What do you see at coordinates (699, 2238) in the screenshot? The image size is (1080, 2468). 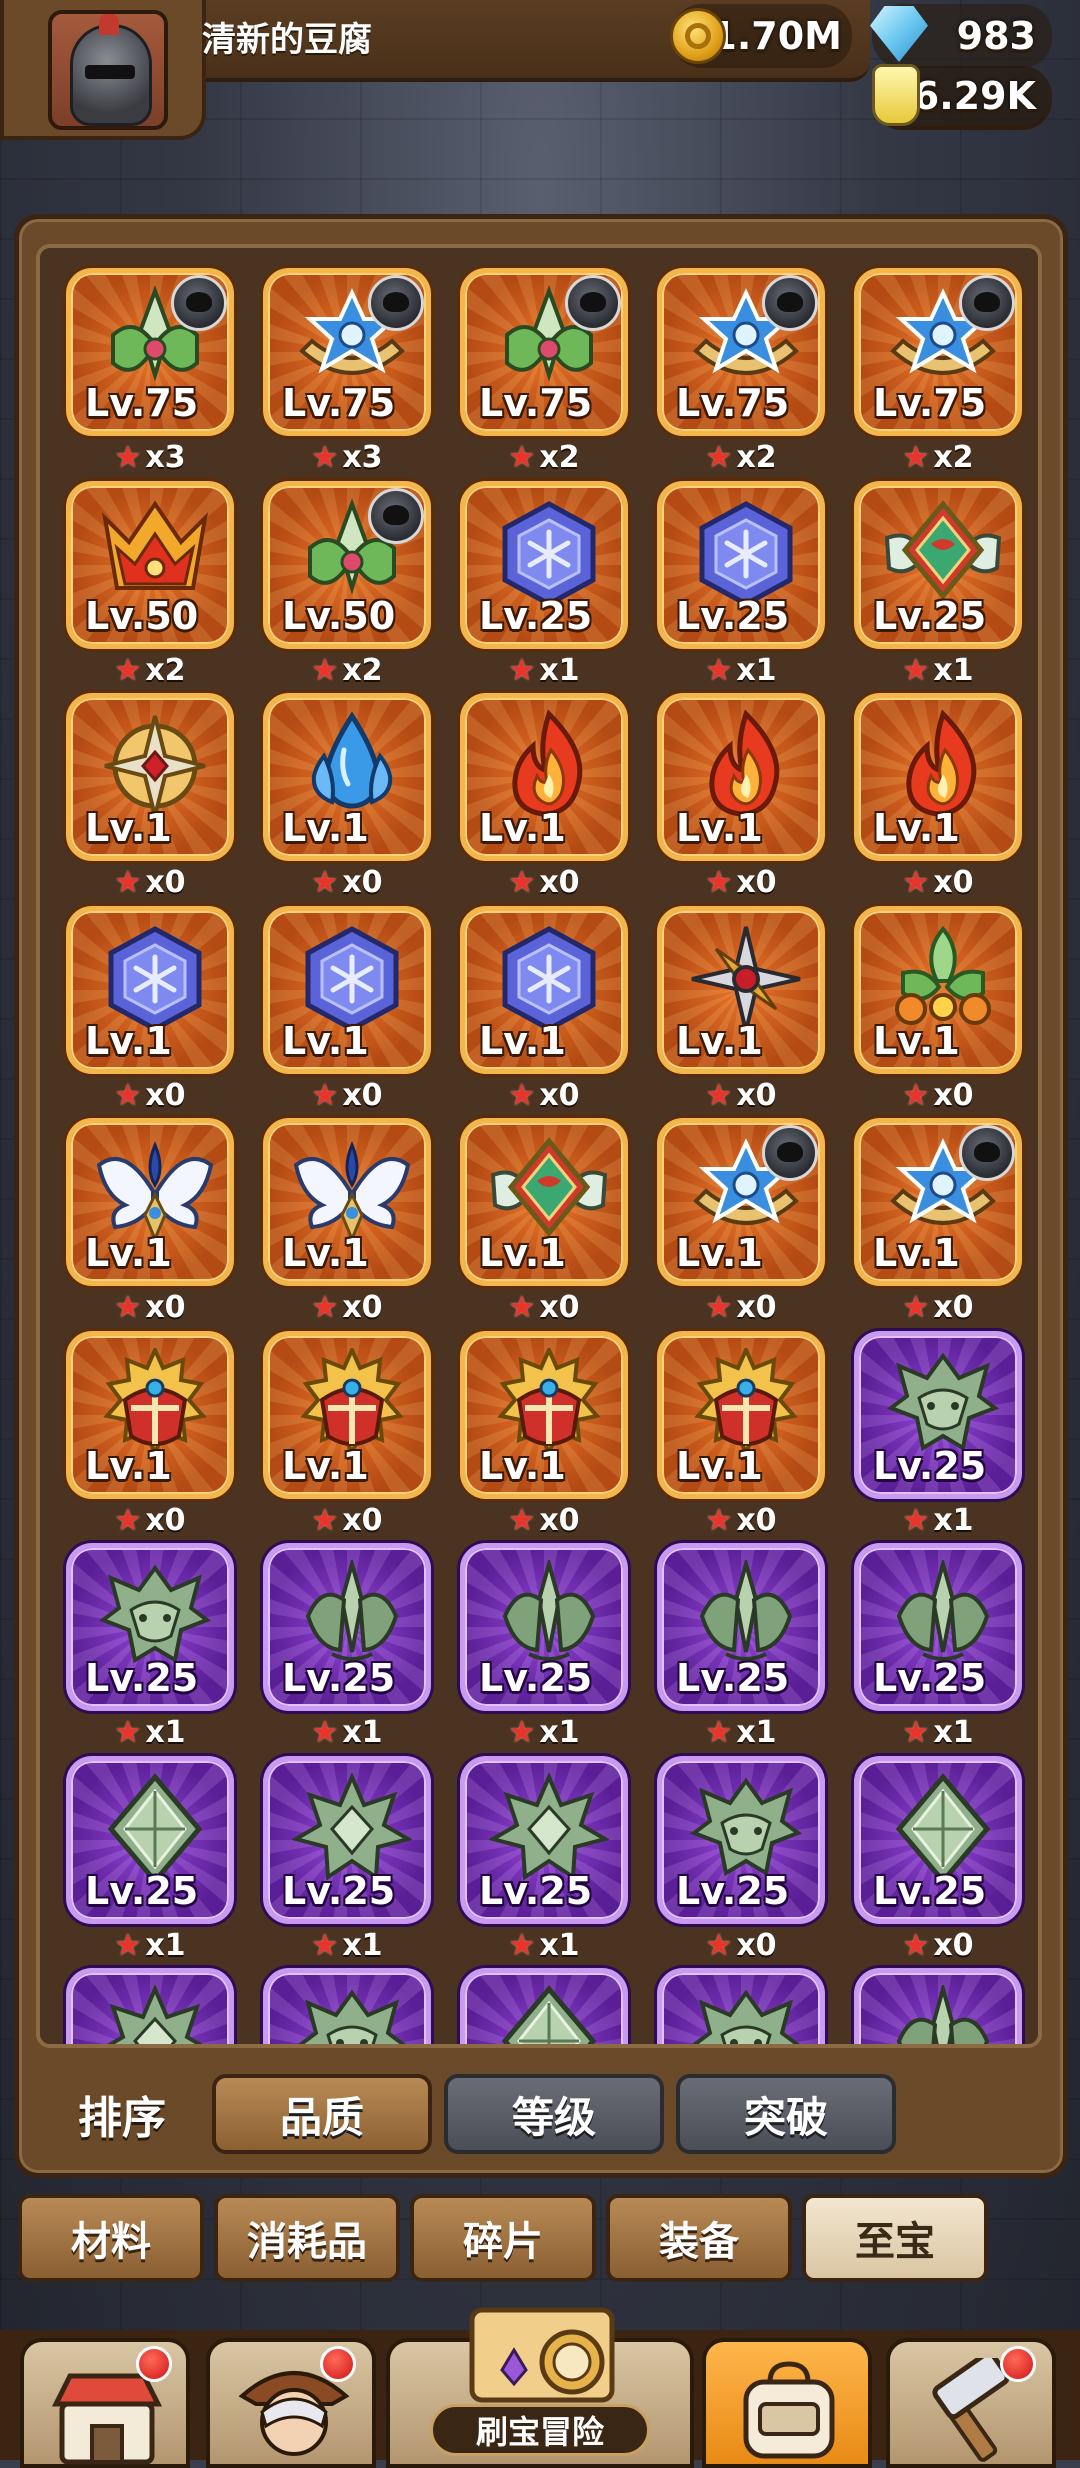 I see `tab-equipment: 装备` at bounding box center [699, 2238].